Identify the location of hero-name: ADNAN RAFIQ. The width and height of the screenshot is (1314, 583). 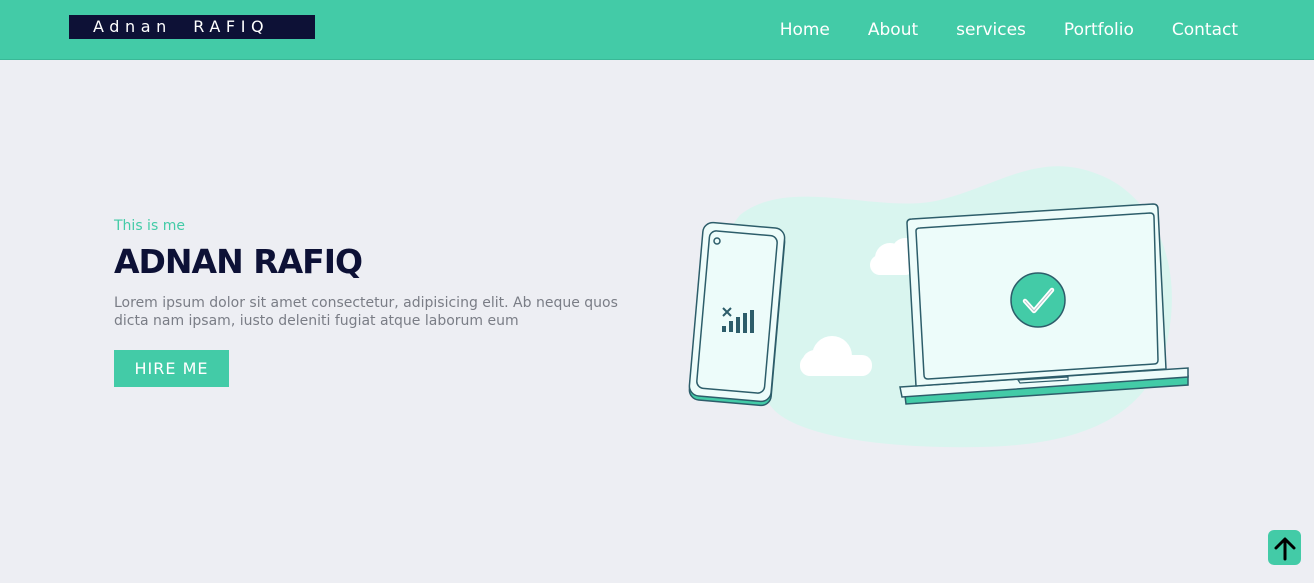
(238, 261).